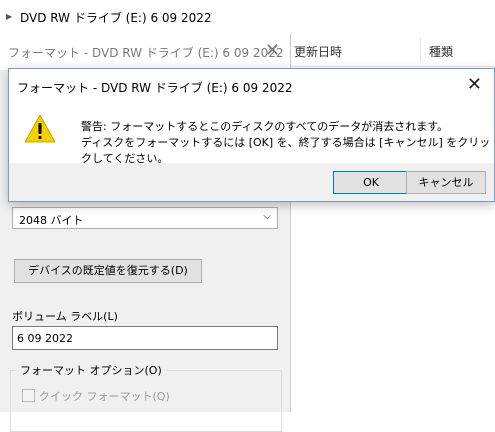  Describe the element at coordinates (9, 16) in the screenshot. I see `chevron-right-icon: ▶` at that location.